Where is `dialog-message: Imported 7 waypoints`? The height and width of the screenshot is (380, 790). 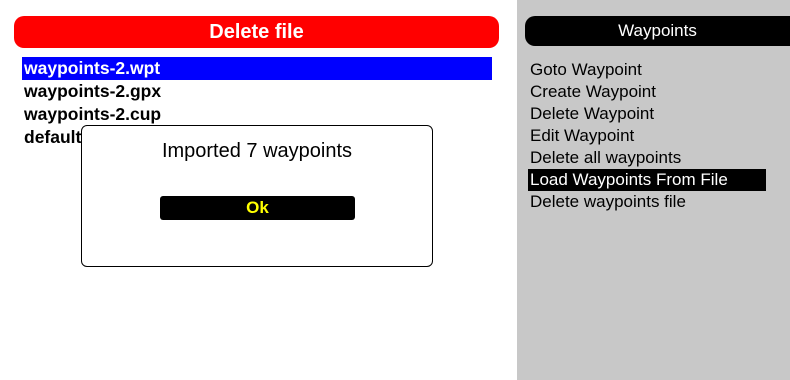 dialog-message: Imported 7 waypoints is located at coordinates (257, 151).